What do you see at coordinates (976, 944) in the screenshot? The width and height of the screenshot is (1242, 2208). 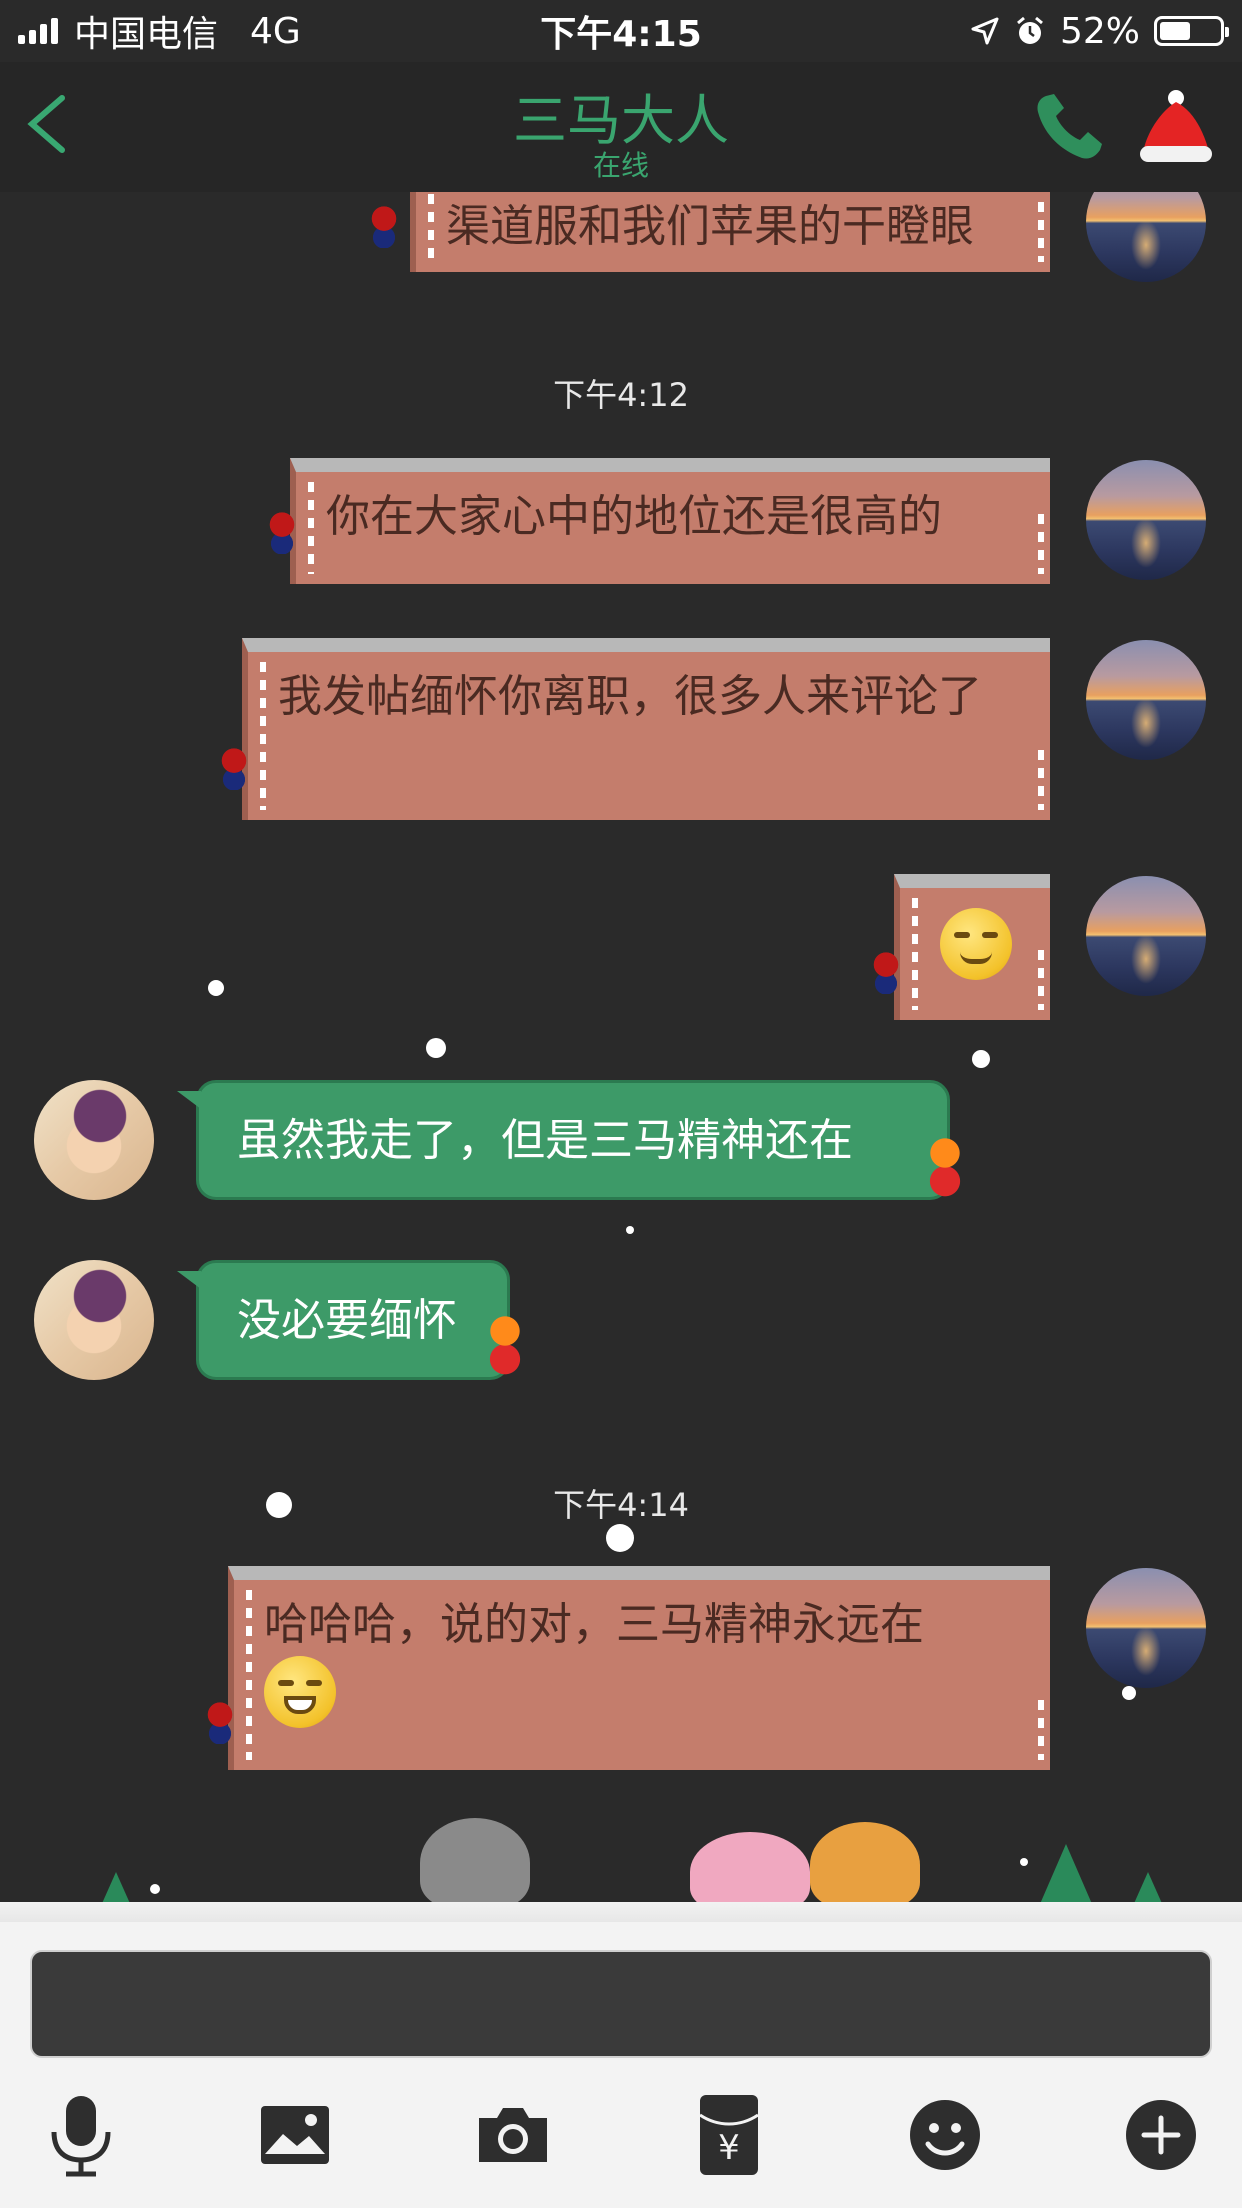 I see `smirk-emoji-icon` at bounding box center [976, 944].